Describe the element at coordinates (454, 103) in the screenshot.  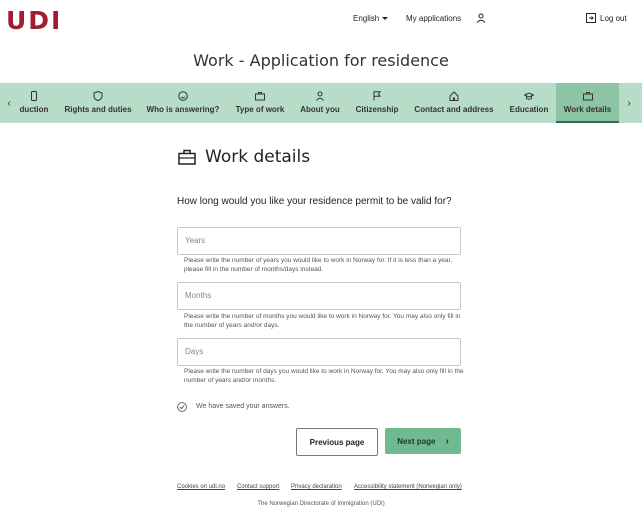
I see `nav-item-contact-address: Contact and address` at that location.